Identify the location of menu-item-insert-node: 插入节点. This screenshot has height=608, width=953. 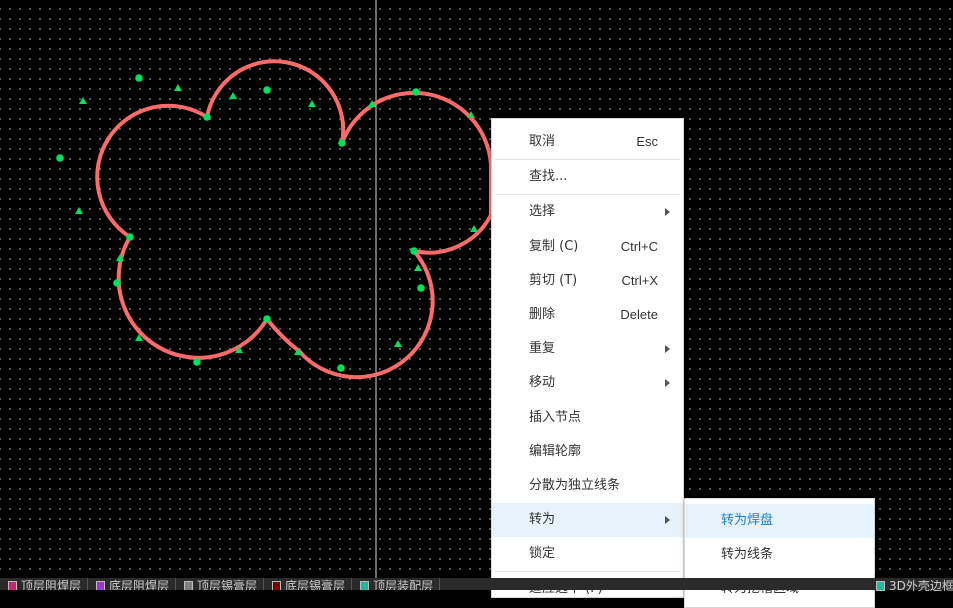
(587, 418).